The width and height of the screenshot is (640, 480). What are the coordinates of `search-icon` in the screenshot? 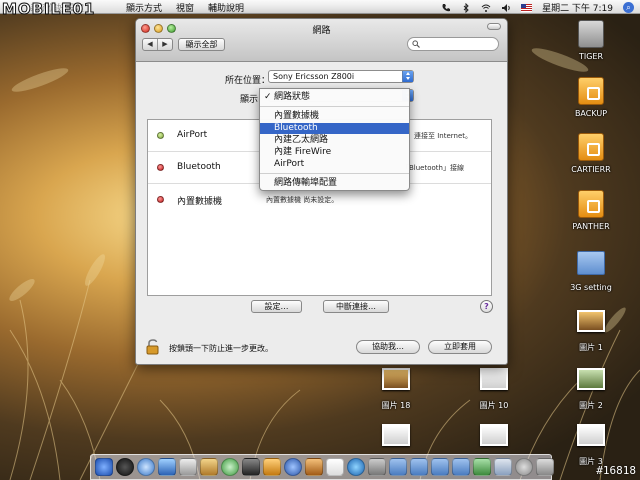 It's located at (416, 44).